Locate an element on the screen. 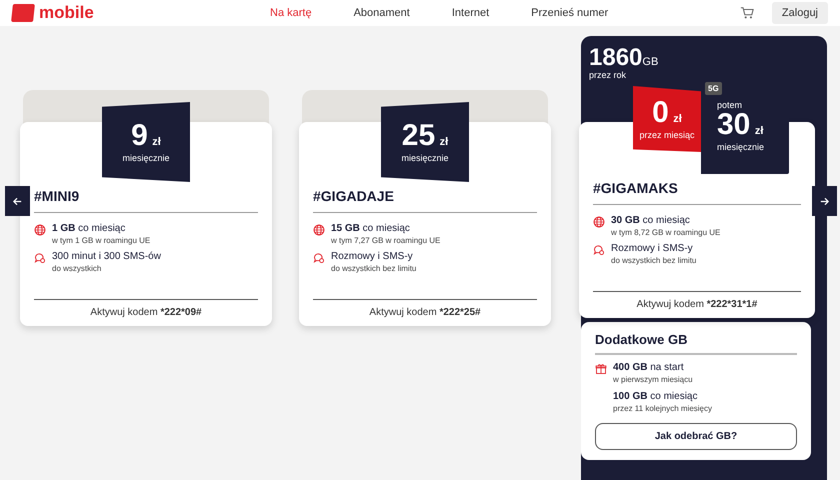 This screenshot has width=840, height=480. 5g-badge: 5G is located at coordinates (713, 88).